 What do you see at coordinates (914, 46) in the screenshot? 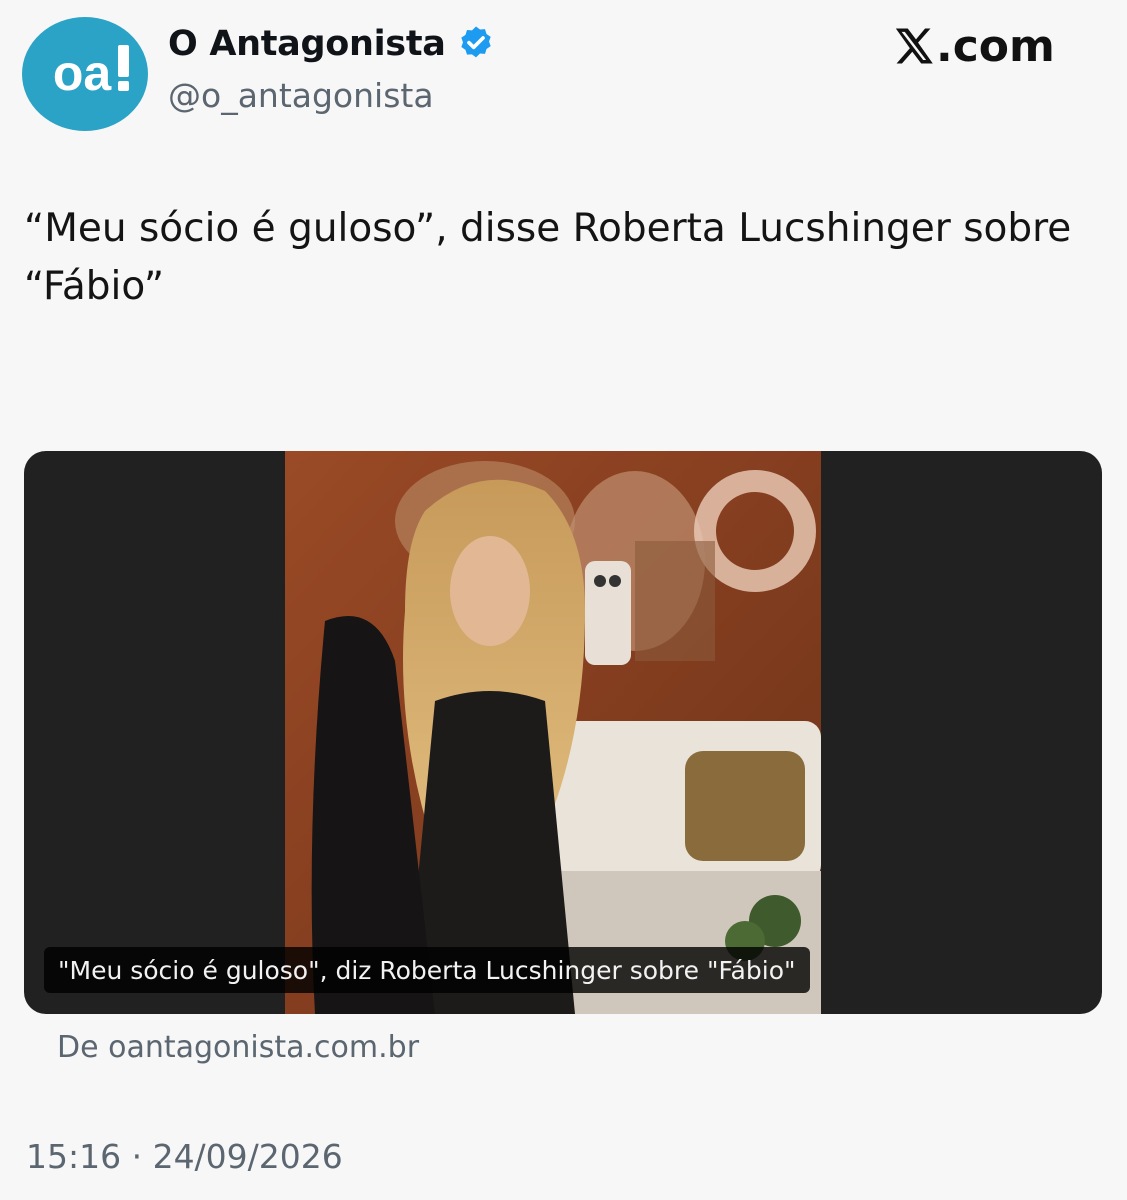
I see `x-logo-icon` at bounding box center [914, 46].